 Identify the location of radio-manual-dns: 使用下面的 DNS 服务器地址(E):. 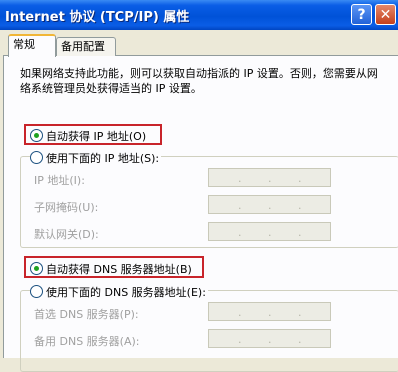
(119, 292).